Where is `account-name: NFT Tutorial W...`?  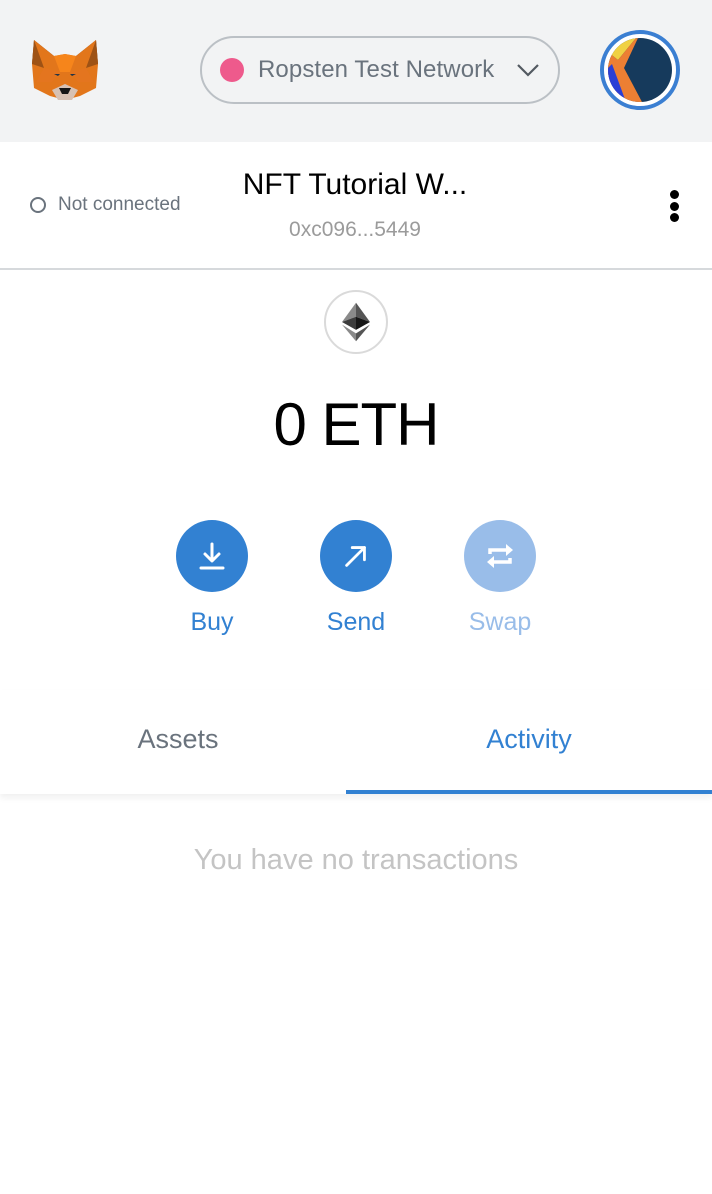 account-name: NFT Tutorial W... is located at coordinates (355, 185).